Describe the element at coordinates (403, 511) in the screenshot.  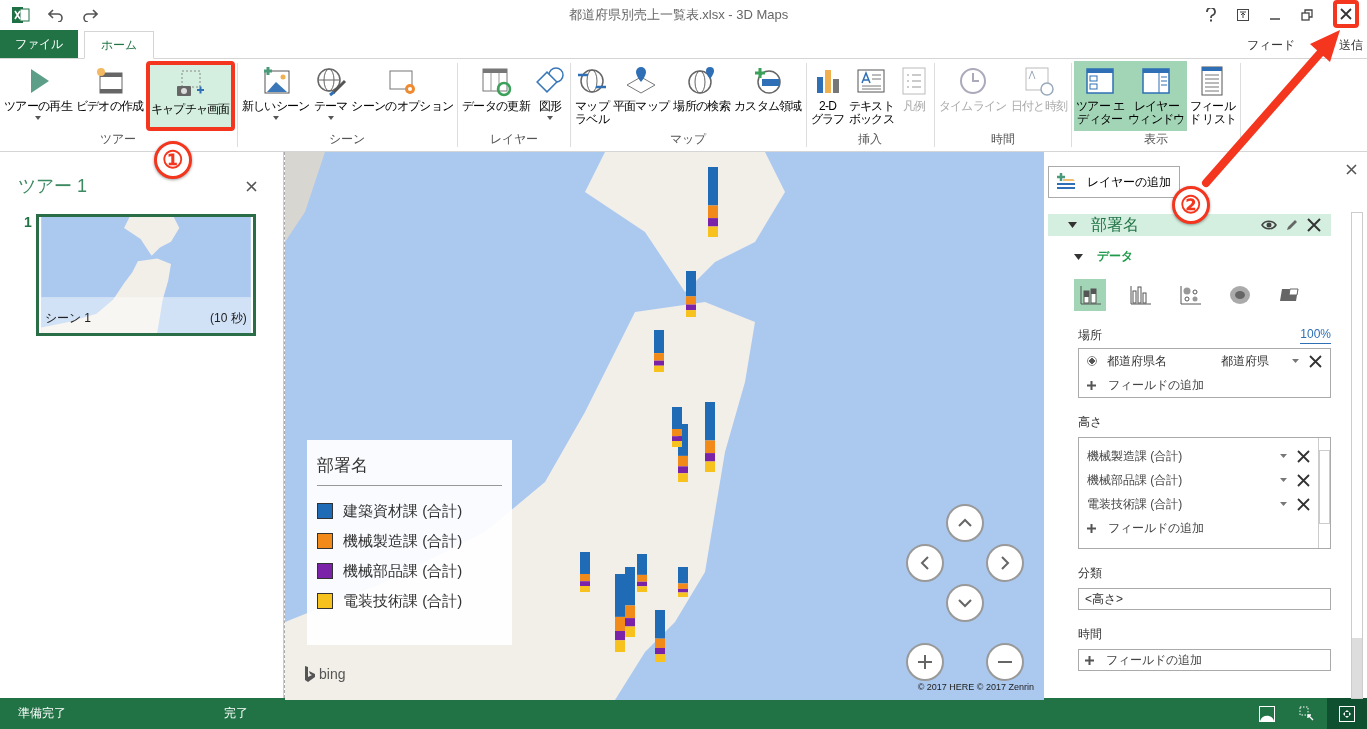
I see `legend-label: 建築資材課 (合計)` at that location.